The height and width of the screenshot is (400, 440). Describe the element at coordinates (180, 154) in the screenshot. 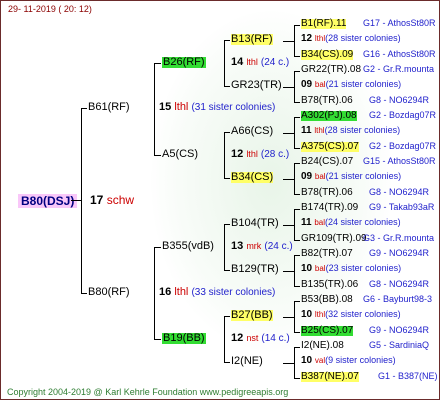

I see `gp-queen-2: A5(CS)` at that location.